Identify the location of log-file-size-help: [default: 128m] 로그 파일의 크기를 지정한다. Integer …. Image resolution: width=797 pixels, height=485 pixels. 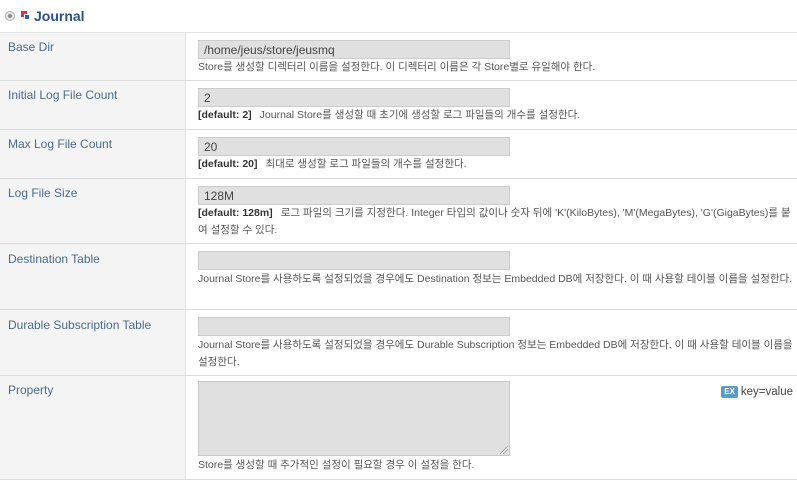
(495, 222).